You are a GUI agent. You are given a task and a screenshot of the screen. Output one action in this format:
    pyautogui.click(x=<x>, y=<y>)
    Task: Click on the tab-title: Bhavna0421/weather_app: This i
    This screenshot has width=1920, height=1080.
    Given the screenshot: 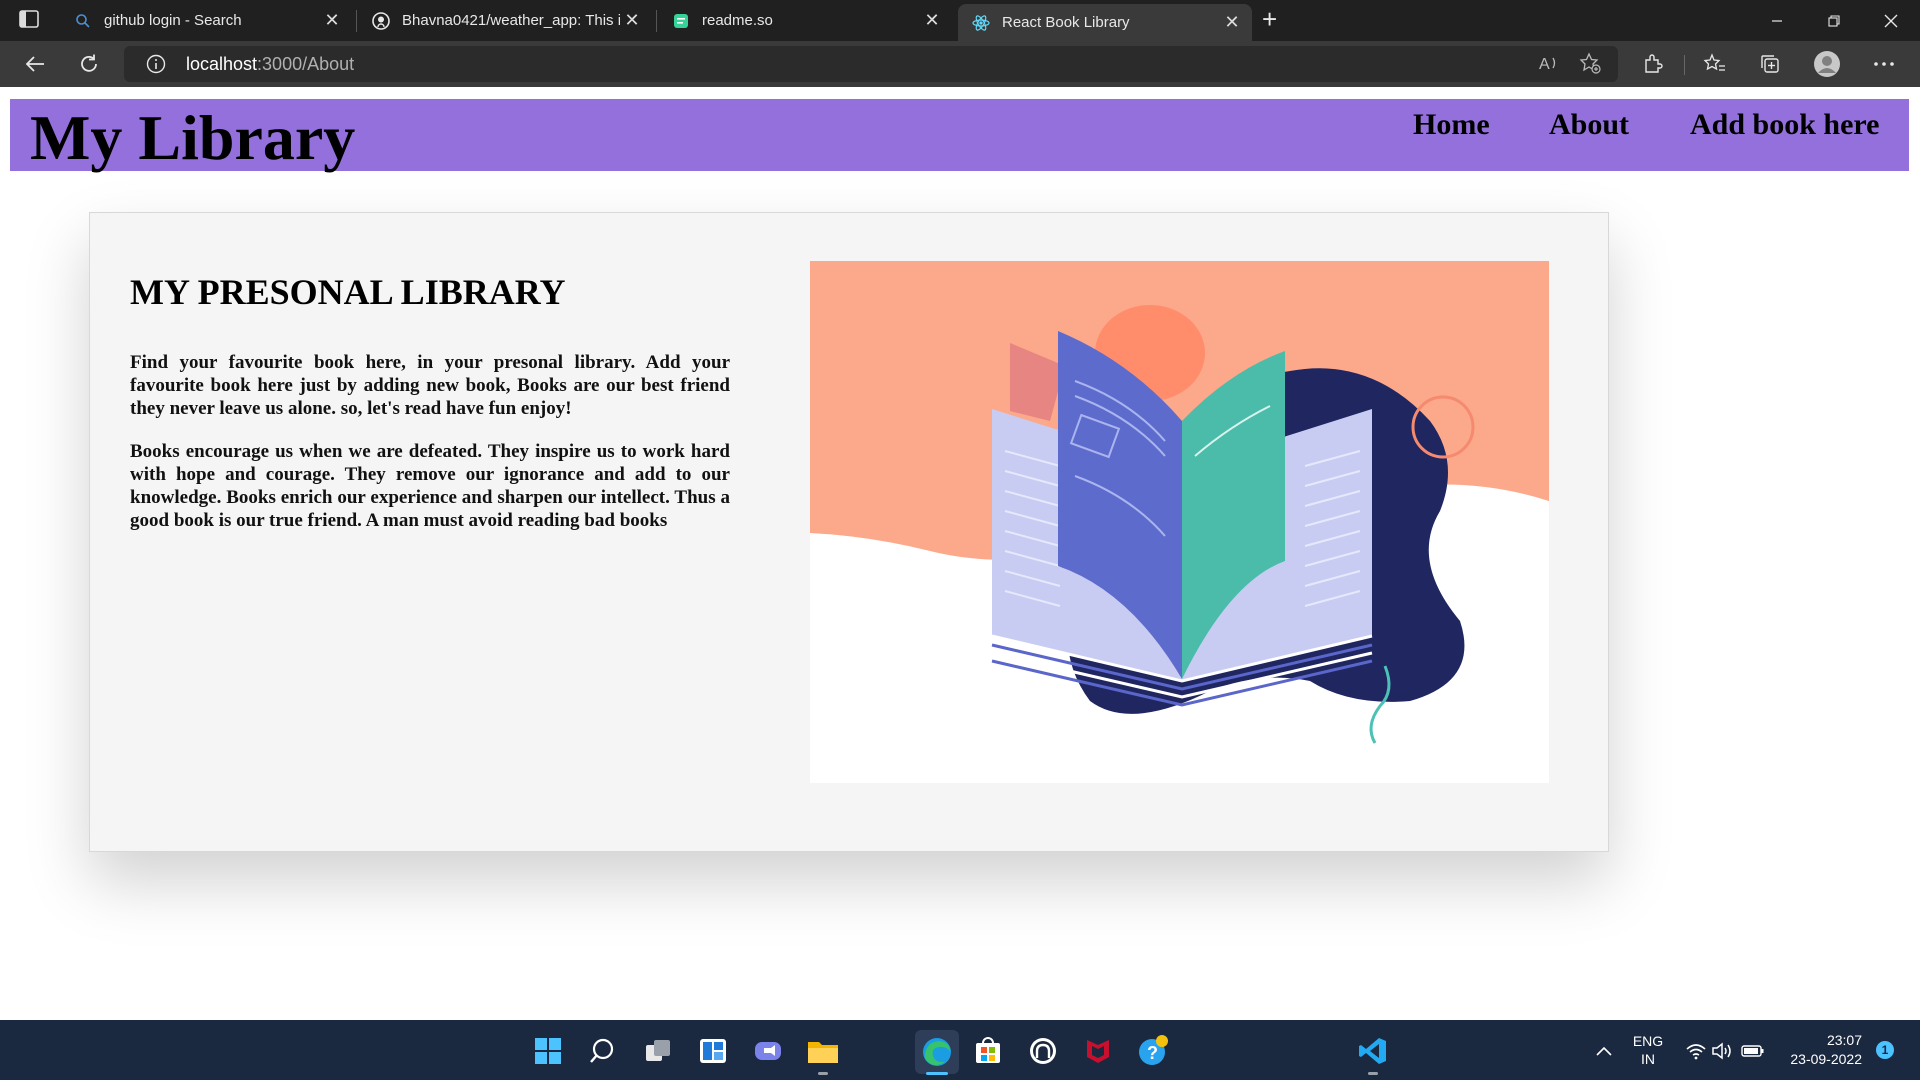 What is the action you would take?
    pyautogui.click(x=511, y=20)
    